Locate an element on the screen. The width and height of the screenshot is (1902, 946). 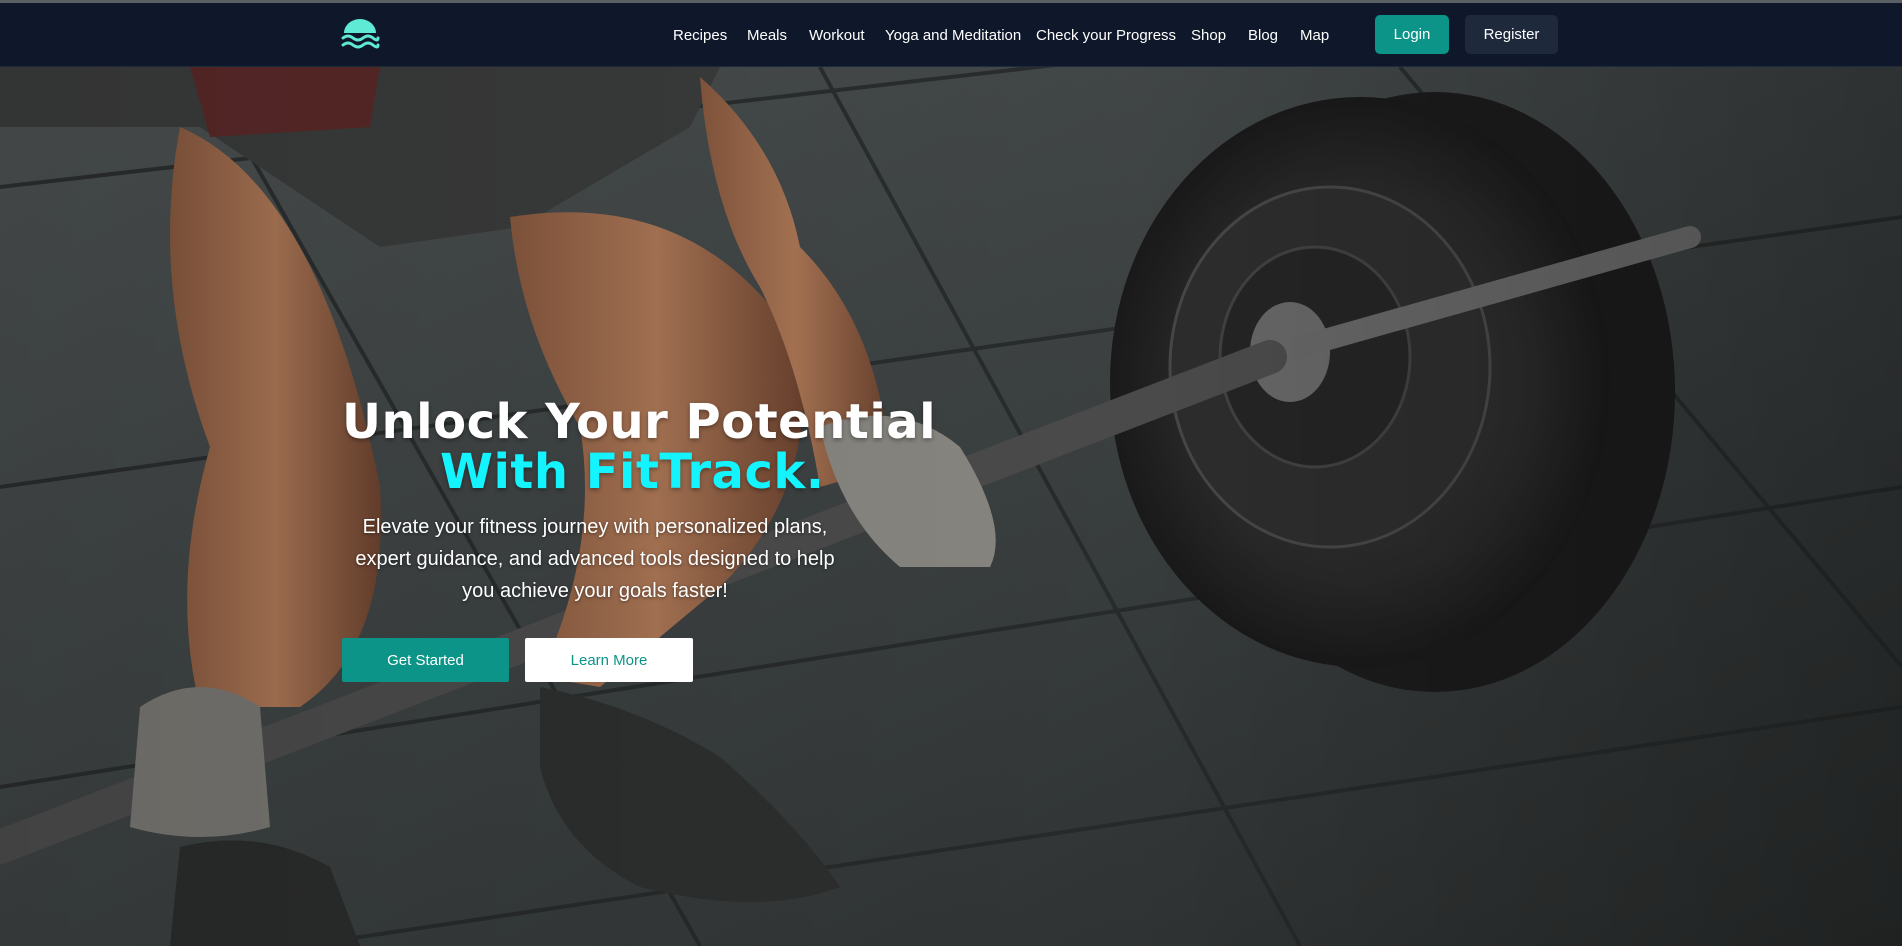
learn-more-button: Learn More is located at coordinates (609, 660).